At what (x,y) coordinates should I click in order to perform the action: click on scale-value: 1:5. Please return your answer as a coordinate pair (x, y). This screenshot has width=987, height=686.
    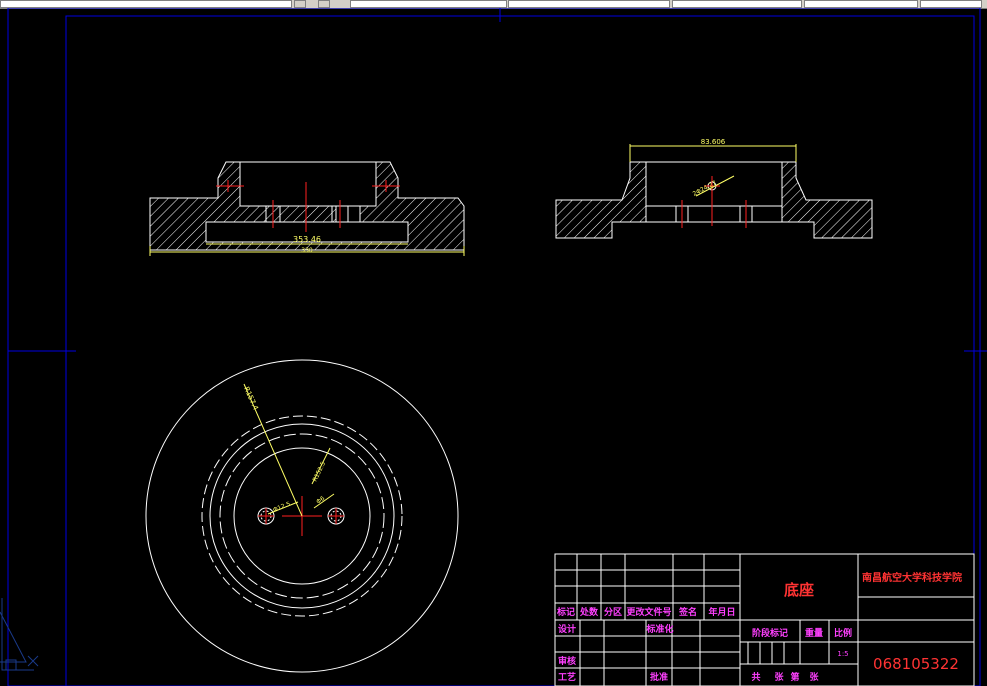
    Looking at the image, I should click on (842, 654).